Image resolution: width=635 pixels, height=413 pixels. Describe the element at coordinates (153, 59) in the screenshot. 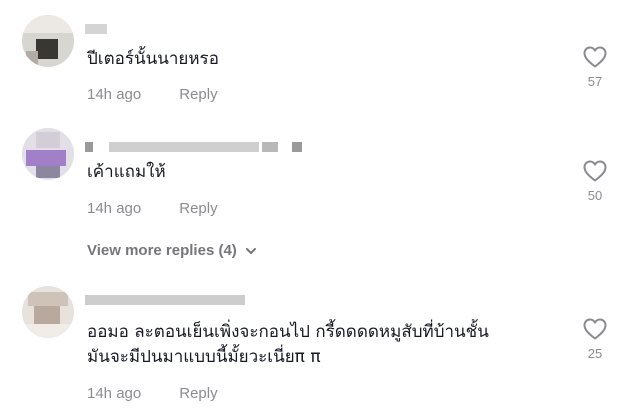

I see `comment-text: ปีเตอร์นั้นนายหรอ` at that location.